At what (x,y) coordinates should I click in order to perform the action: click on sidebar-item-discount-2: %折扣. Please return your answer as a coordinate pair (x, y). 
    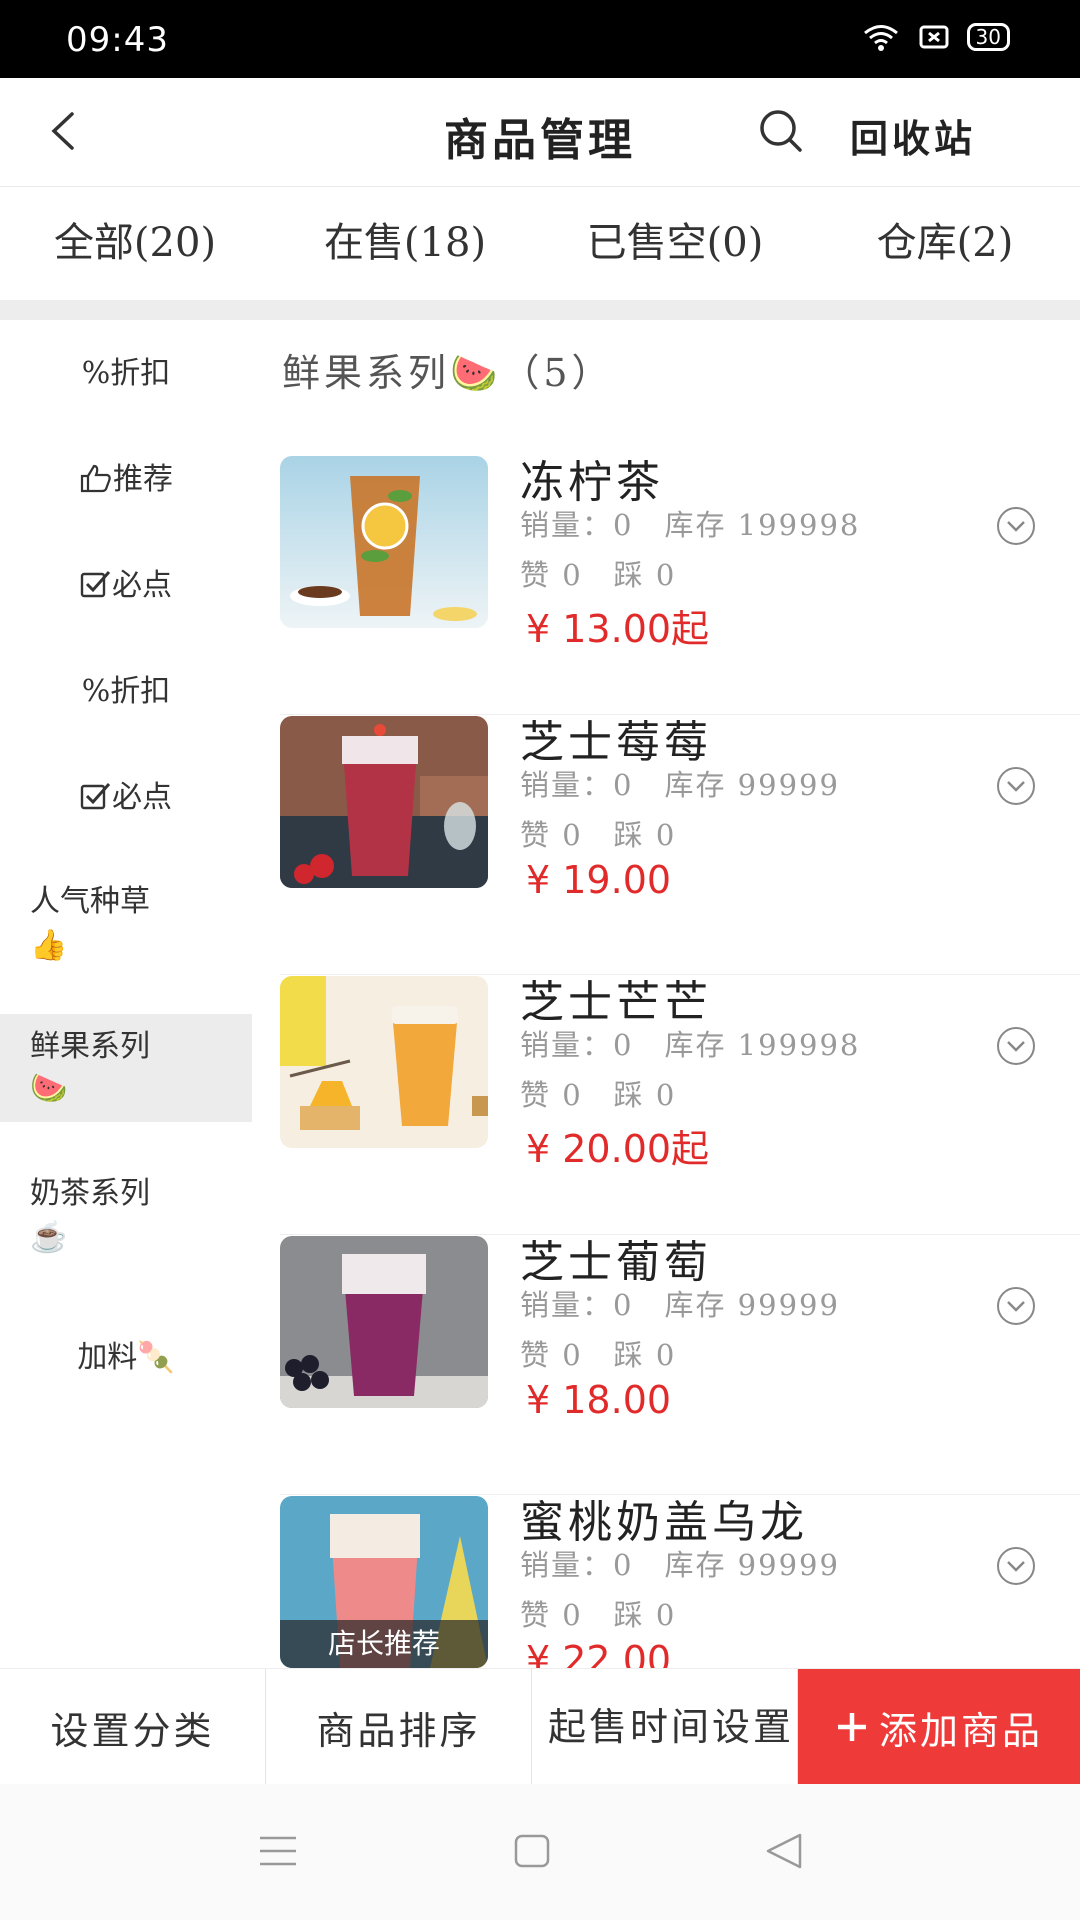
    Looking at the image, I should click on (126, 688).